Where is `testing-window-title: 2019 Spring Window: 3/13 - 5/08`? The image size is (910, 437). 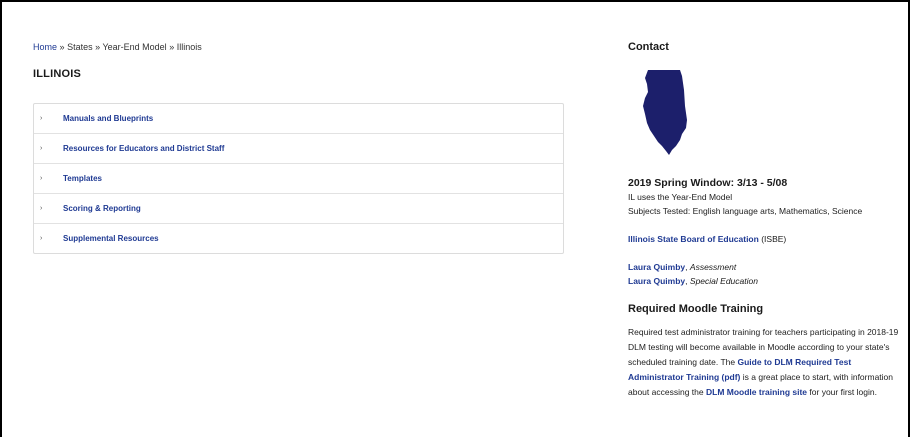
testing-window-title: 2019 Spring Window: 3/13 - 5/08 is located at coordinates (708, 183).